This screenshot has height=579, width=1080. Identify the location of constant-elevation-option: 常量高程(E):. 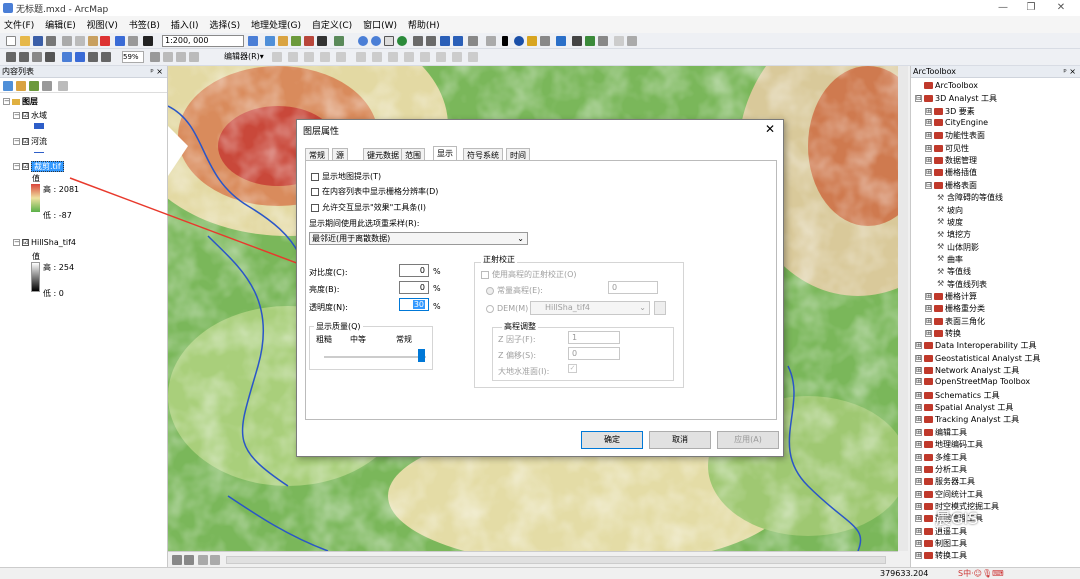
(514, 290).